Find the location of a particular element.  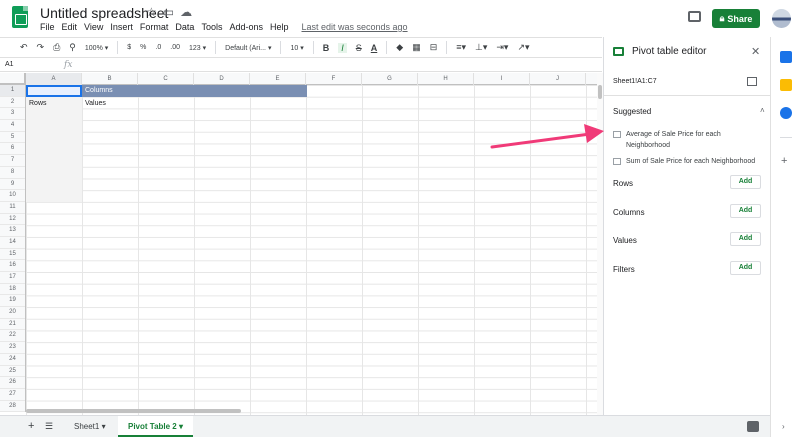

column-header-e: E is located at coordinates (278, 79).